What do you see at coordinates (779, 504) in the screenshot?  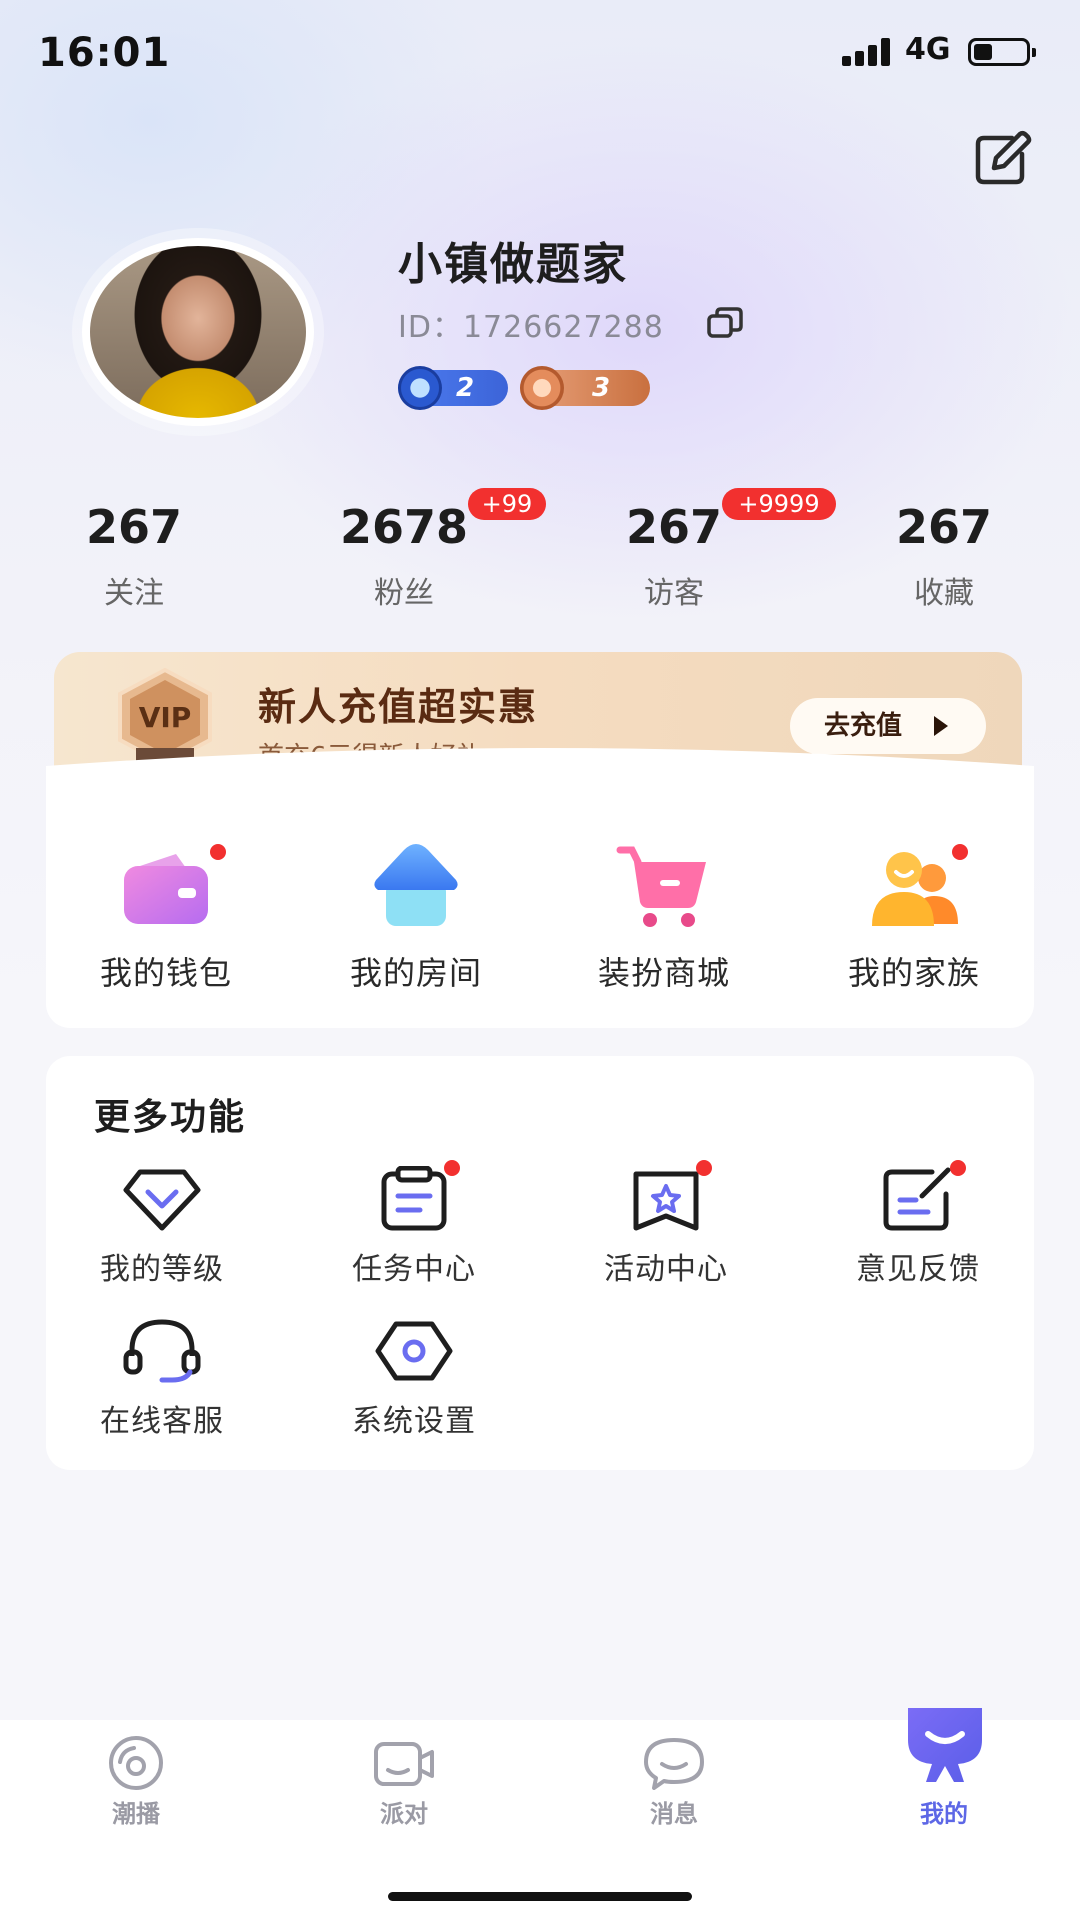 I see `visitors-count-badge: +9999` at bounding box center [779, 504].